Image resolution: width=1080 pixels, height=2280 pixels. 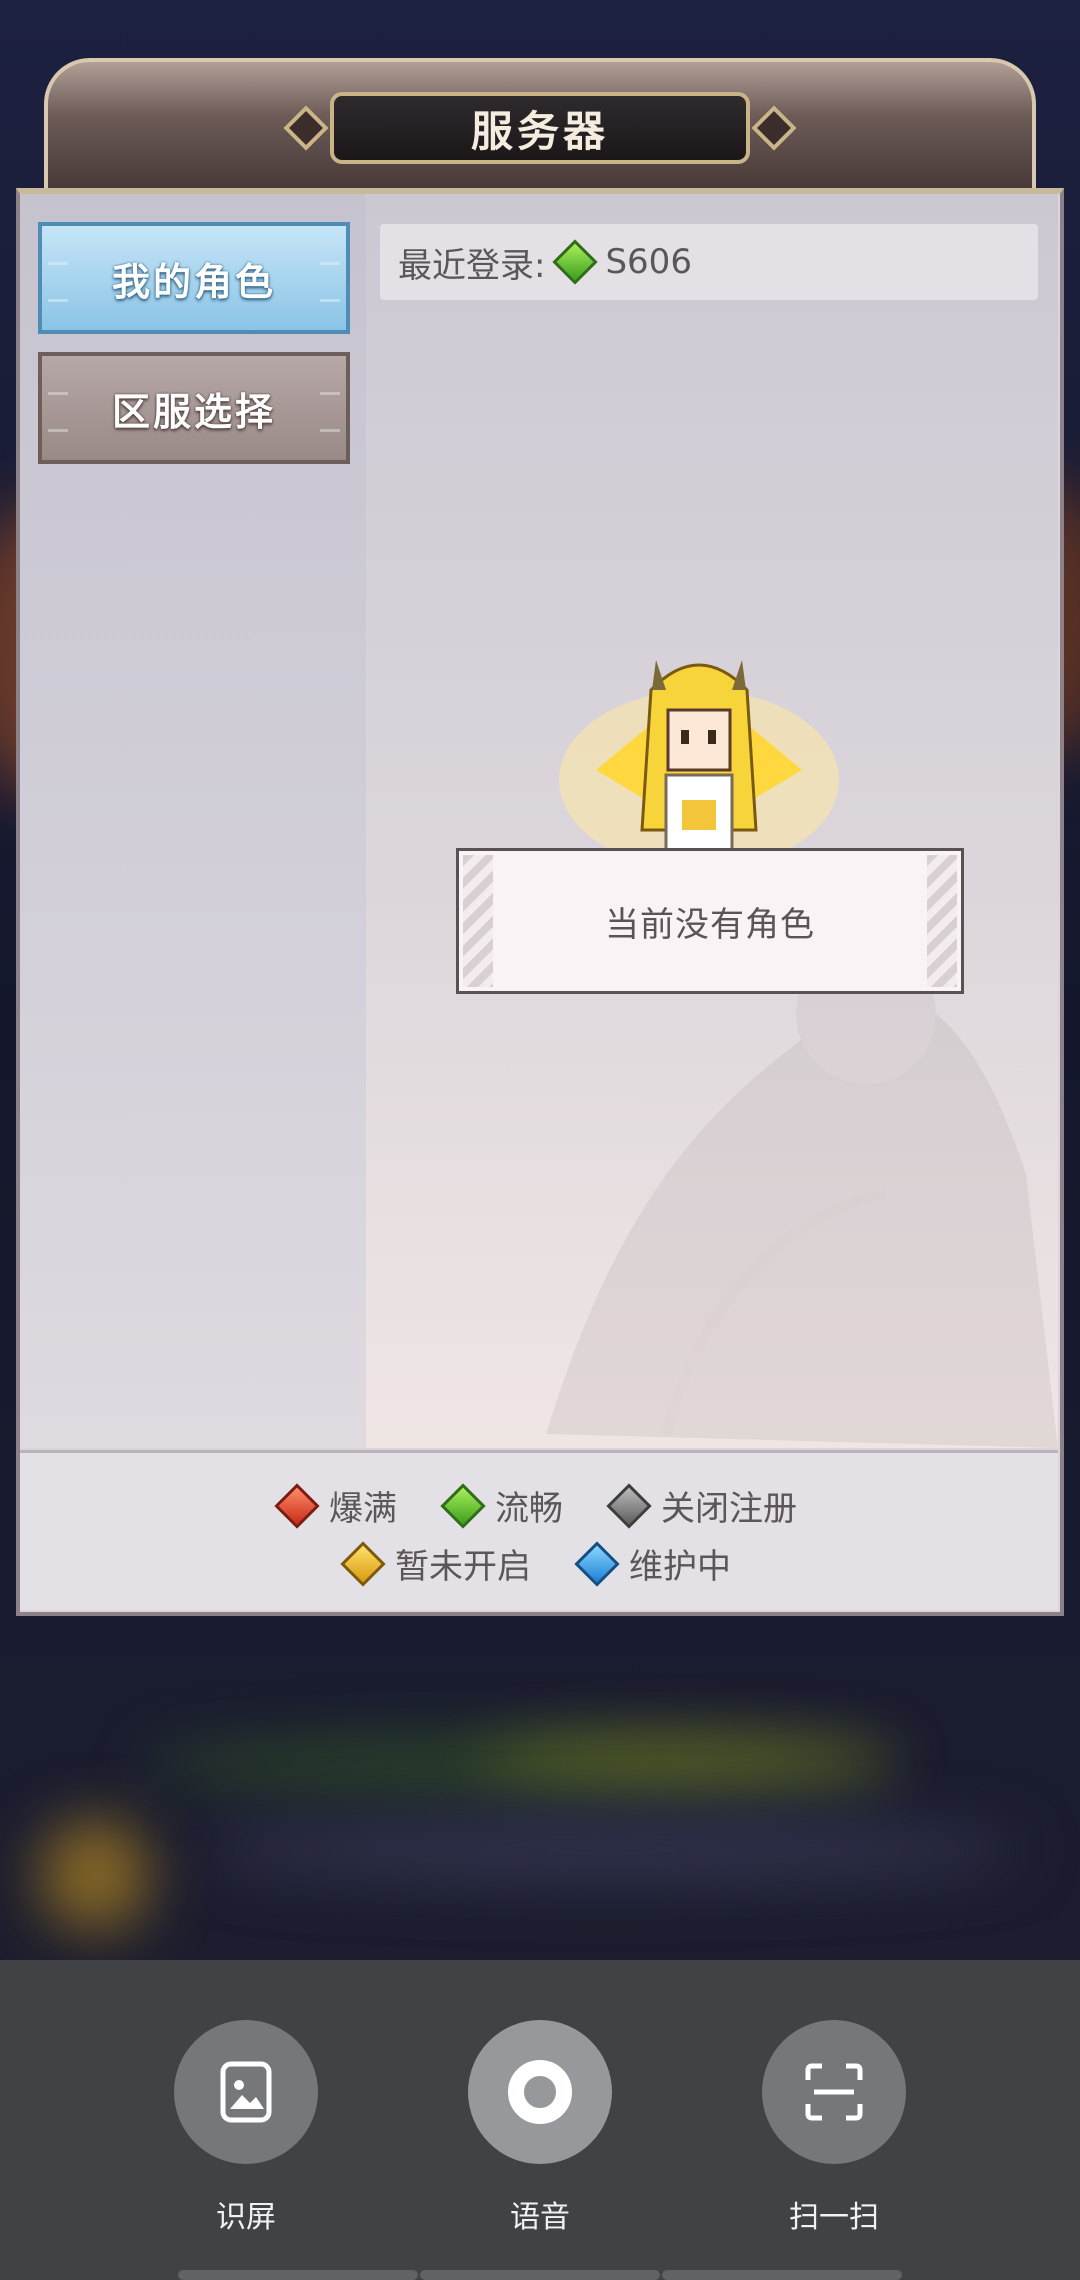 I want to click on scan-circle, so click(x=834, y=2092).